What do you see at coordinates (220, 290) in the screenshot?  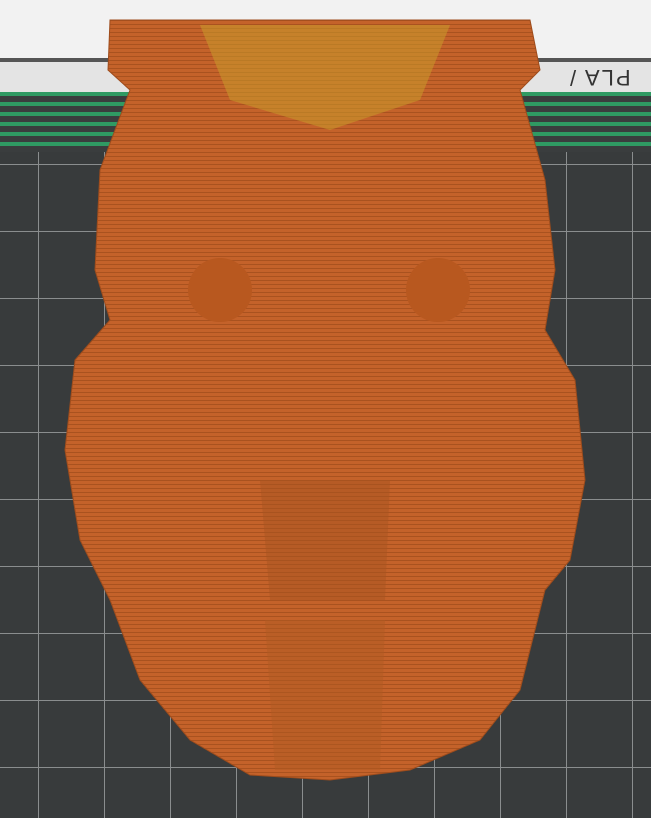 I see `left-eye` at bounding box center [220, 290].